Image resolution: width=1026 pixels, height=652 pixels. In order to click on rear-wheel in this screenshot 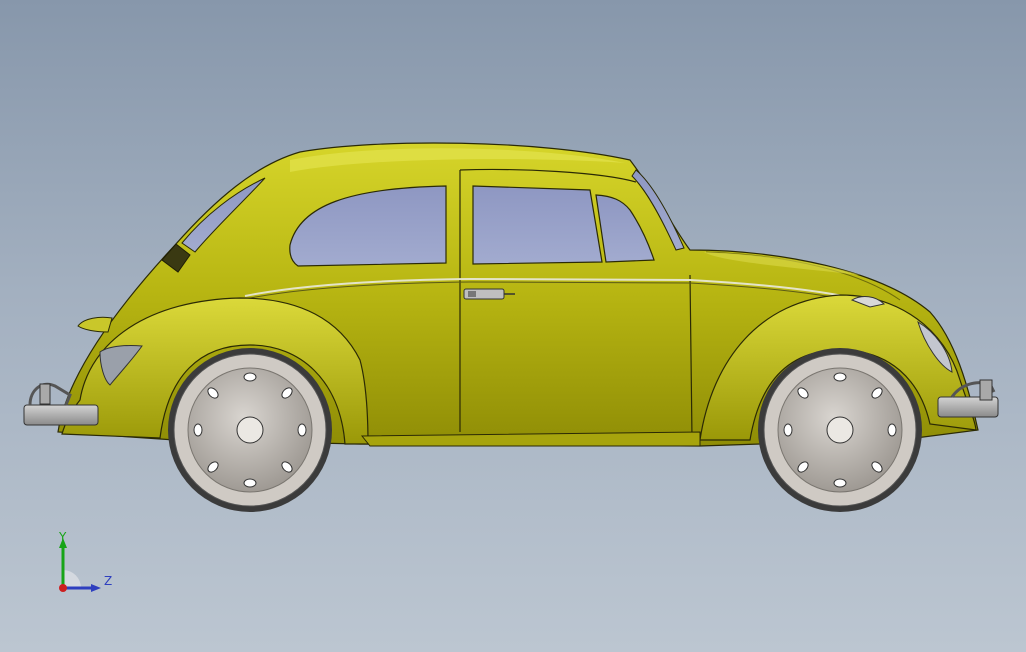, I will do `click(250, 430)`.